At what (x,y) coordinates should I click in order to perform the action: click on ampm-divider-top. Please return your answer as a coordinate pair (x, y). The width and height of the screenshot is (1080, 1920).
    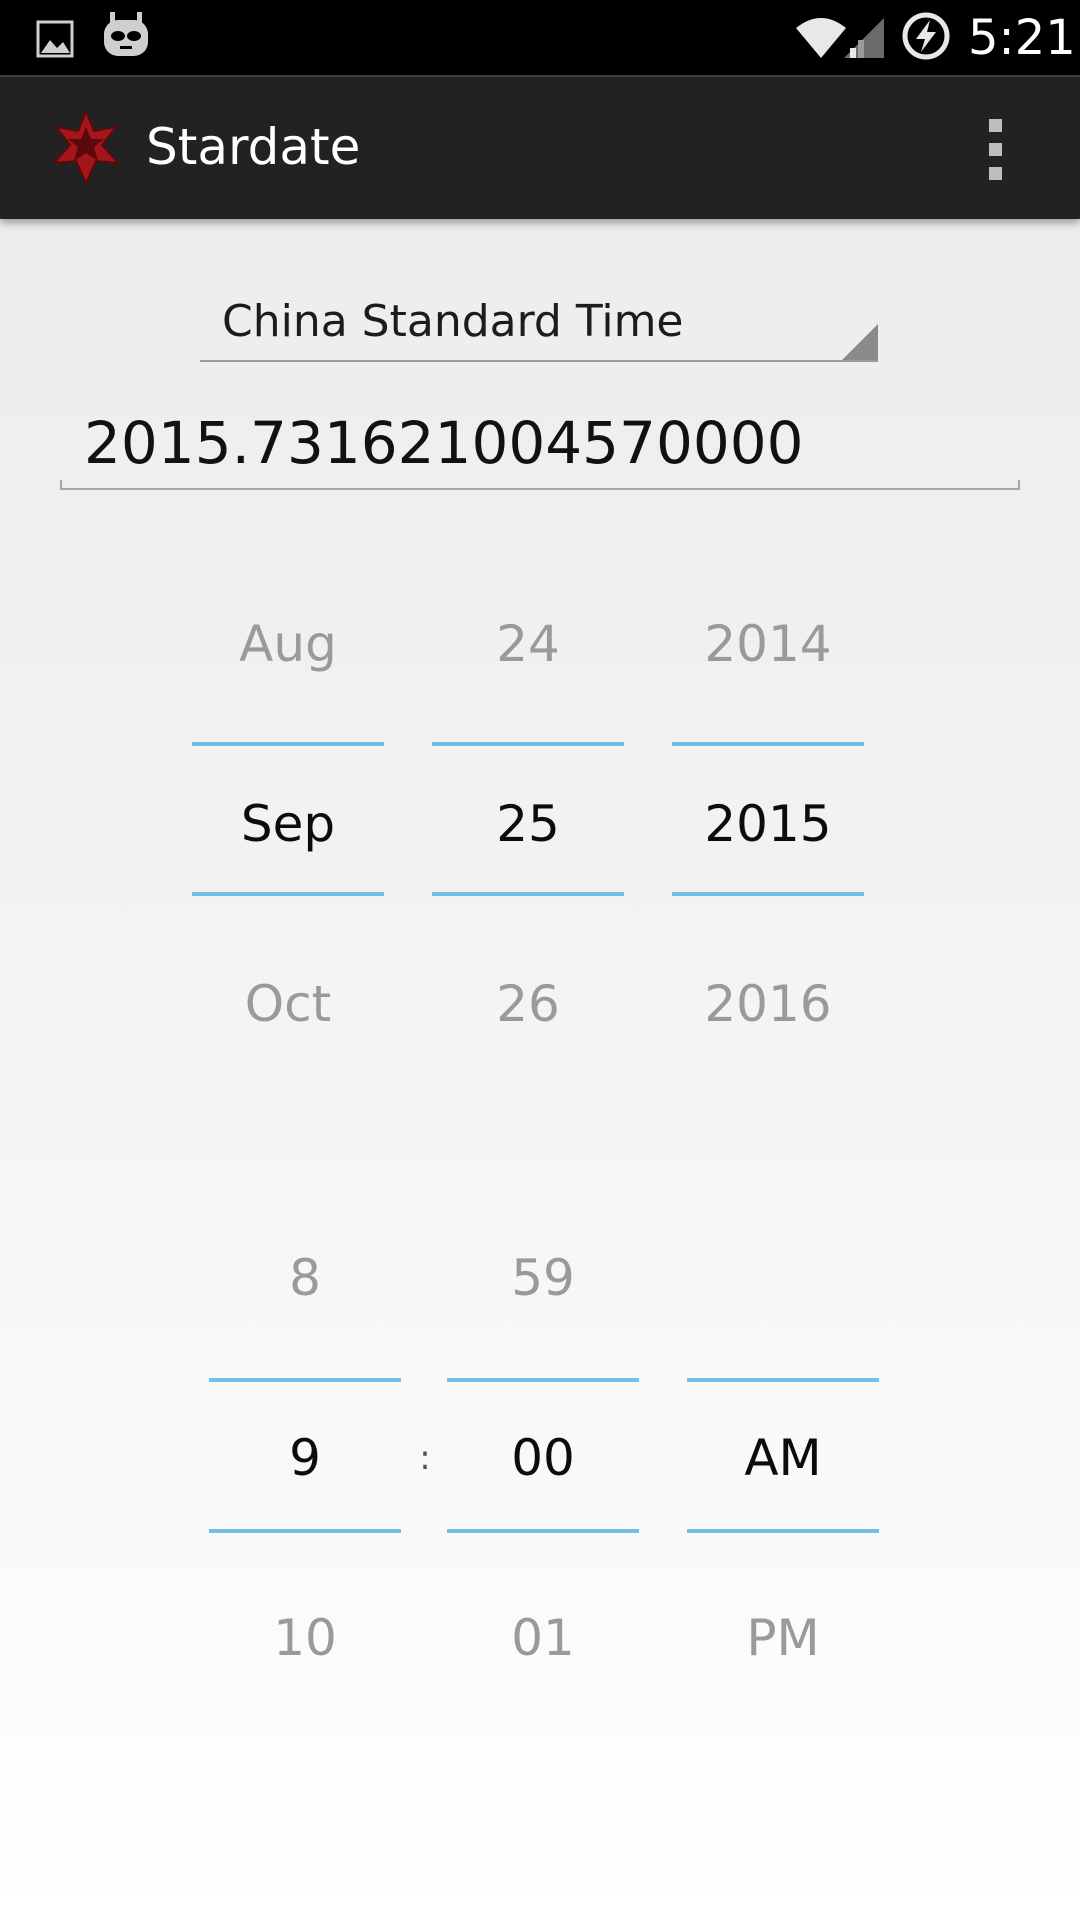
    Looking at the image, I should click on (783, 1380).